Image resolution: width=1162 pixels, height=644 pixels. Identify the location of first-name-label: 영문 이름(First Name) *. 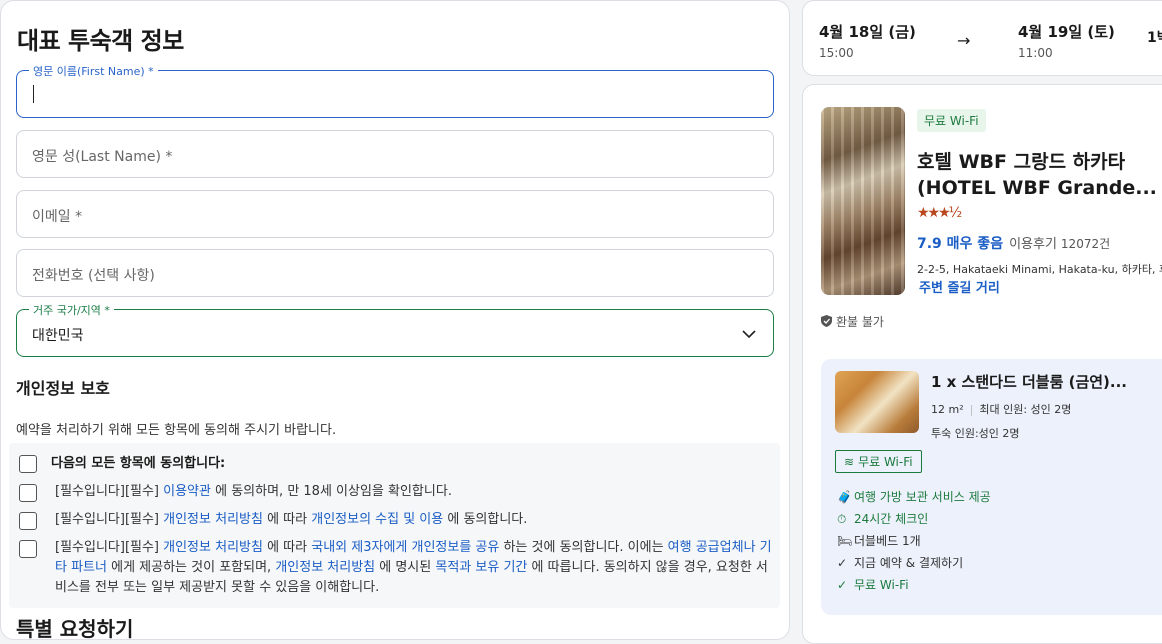
(93, 71).